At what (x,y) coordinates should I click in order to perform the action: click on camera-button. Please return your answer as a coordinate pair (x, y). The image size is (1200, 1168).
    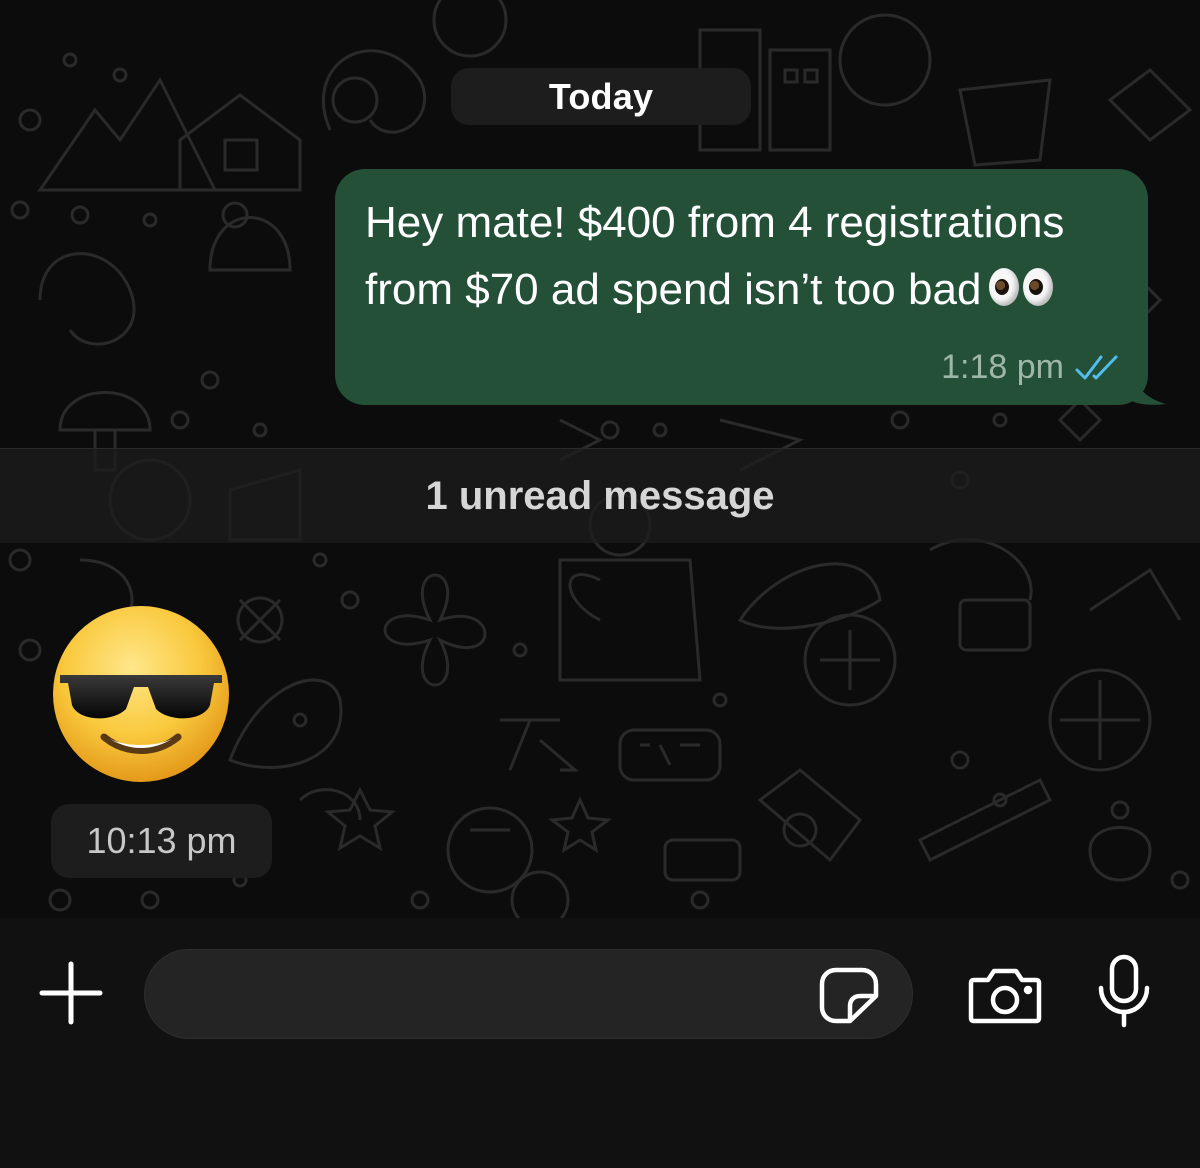
    Looking at the image, I should click on (1005, 995).